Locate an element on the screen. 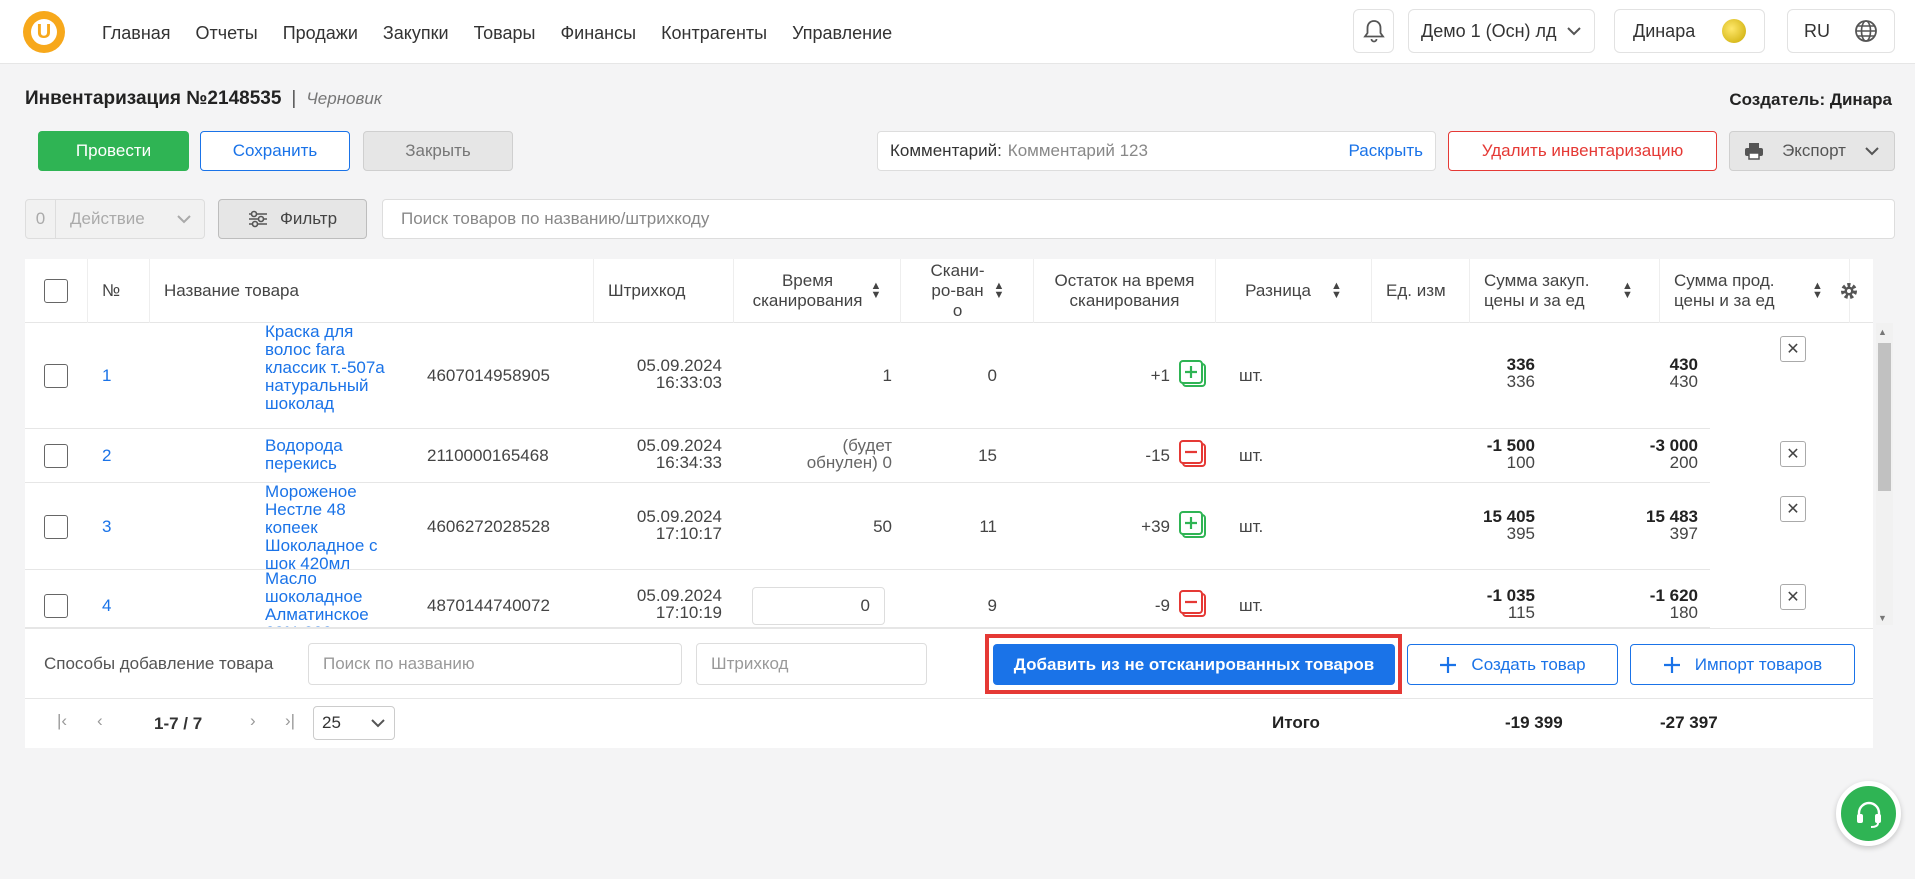  header-buy: Сумма закуп. цены и за ед ▲ ▼ is located at coordinates (1565, 291).